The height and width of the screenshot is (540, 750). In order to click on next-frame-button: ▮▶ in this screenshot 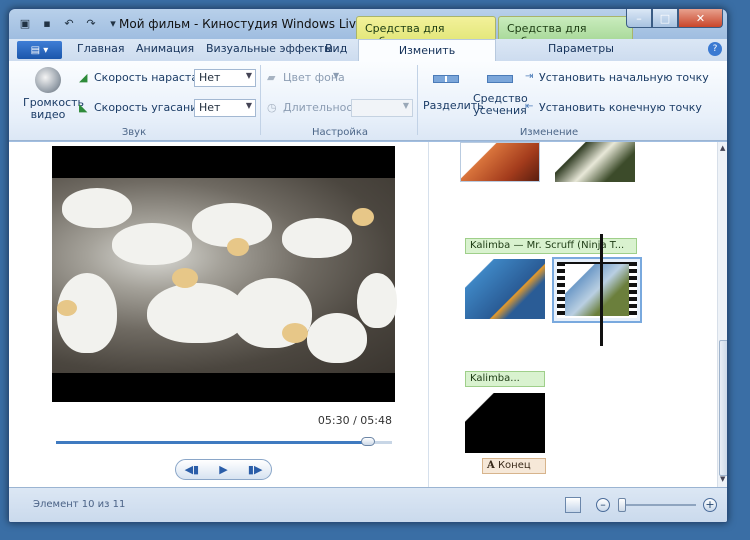, I will do `click(255, 469)`.